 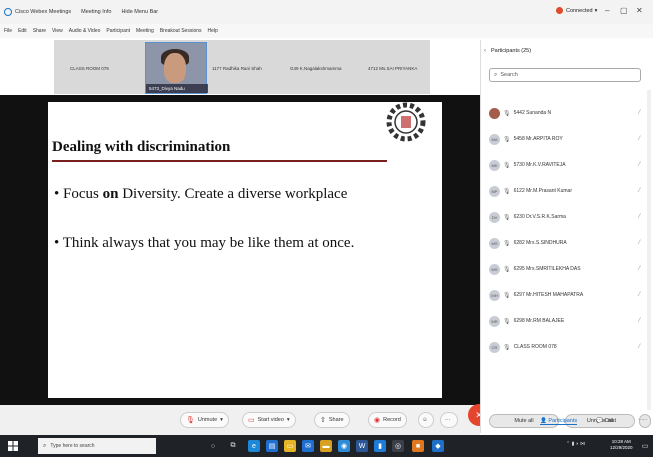 What do you see at coordinates (547, 269) in the screenshot?
I see `participant-name: 6295 Mrs.SMRITILEKHA DAS` at bounding box center [547, 269].